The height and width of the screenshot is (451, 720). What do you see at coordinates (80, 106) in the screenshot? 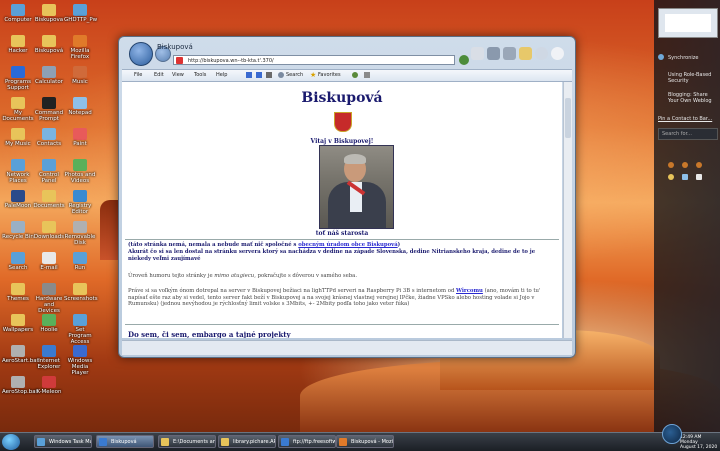
I see `desktop-icon: Notepad` at bounding box center [80, 106].